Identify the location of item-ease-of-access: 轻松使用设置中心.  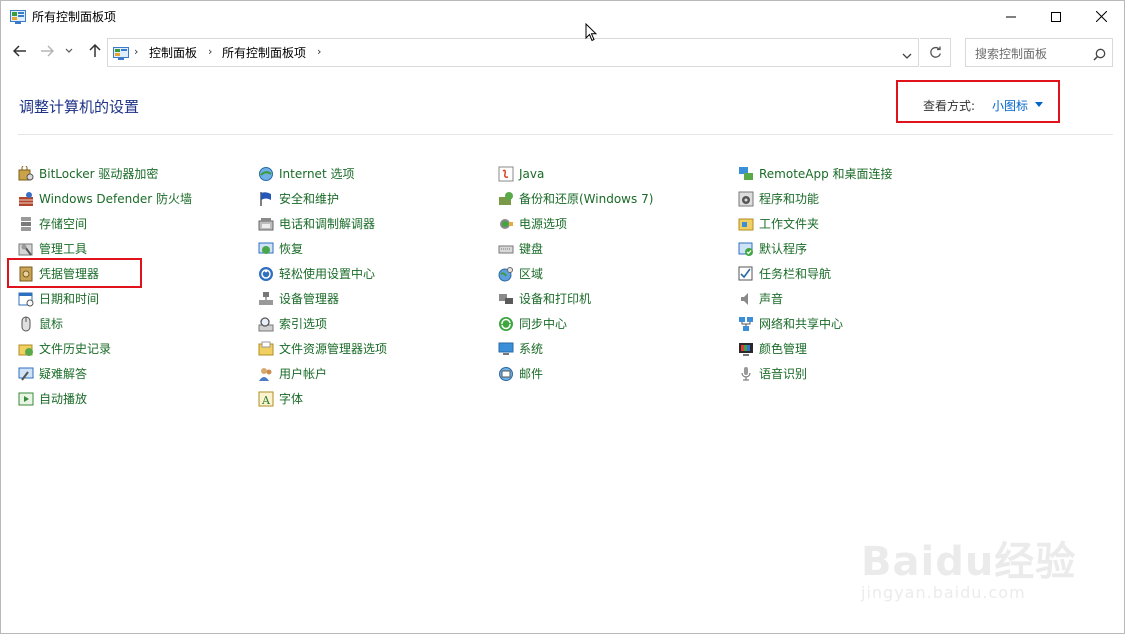
(377, 273).